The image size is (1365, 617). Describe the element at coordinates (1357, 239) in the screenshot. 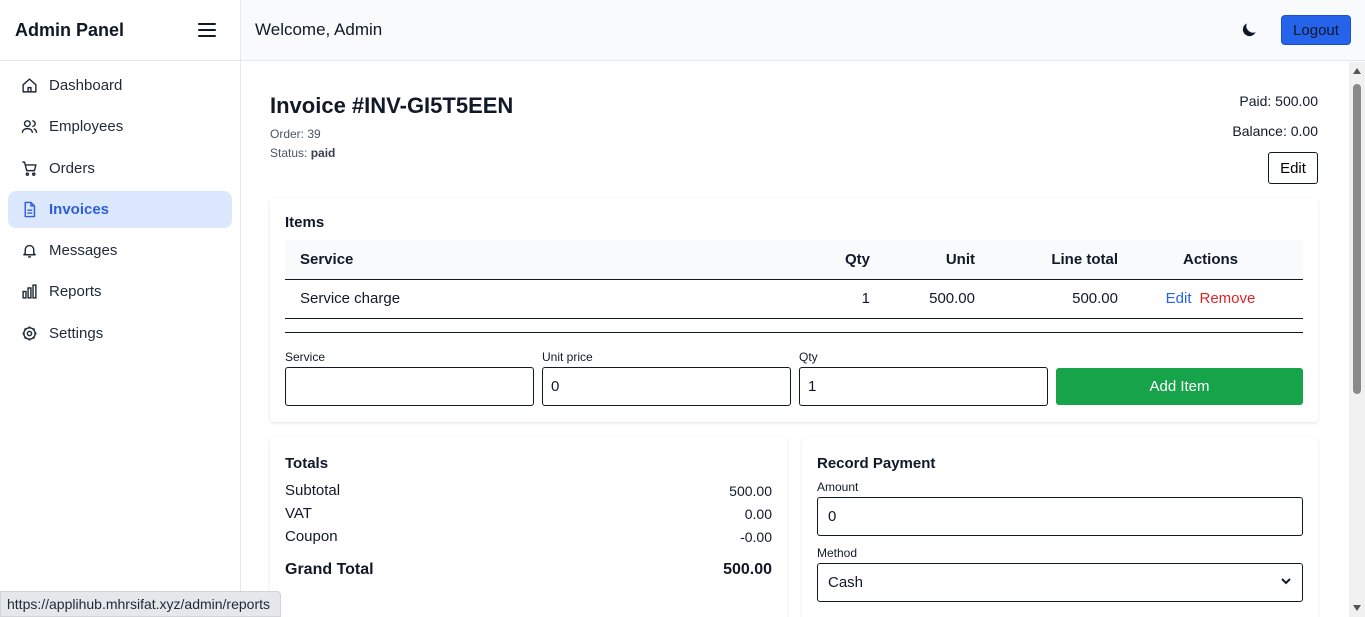

I see `scrollbar-thumb` at that location.